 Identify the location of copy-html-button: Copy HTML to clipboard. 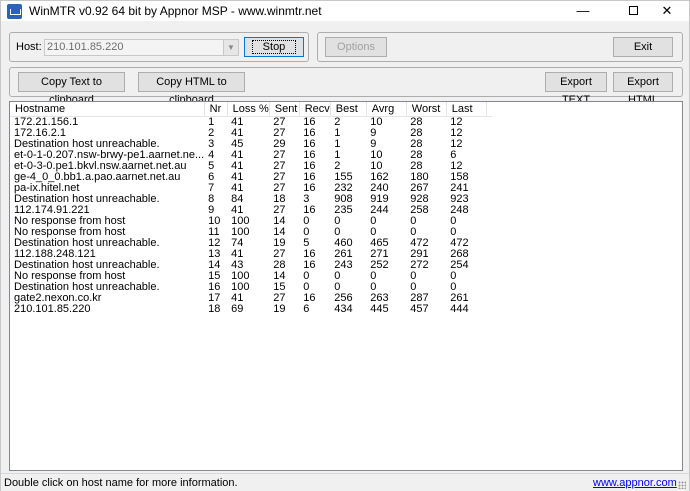
(191, 89).